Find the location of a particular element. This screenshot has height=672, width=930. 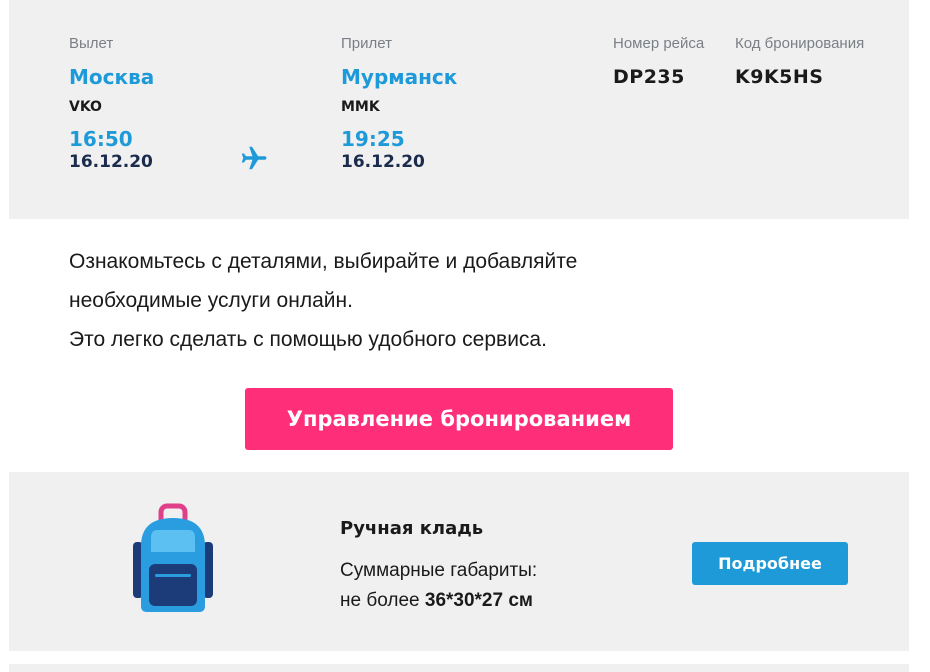

booking-code-block: Код бронирования K9K5HS is located at coordinates (799, 62).